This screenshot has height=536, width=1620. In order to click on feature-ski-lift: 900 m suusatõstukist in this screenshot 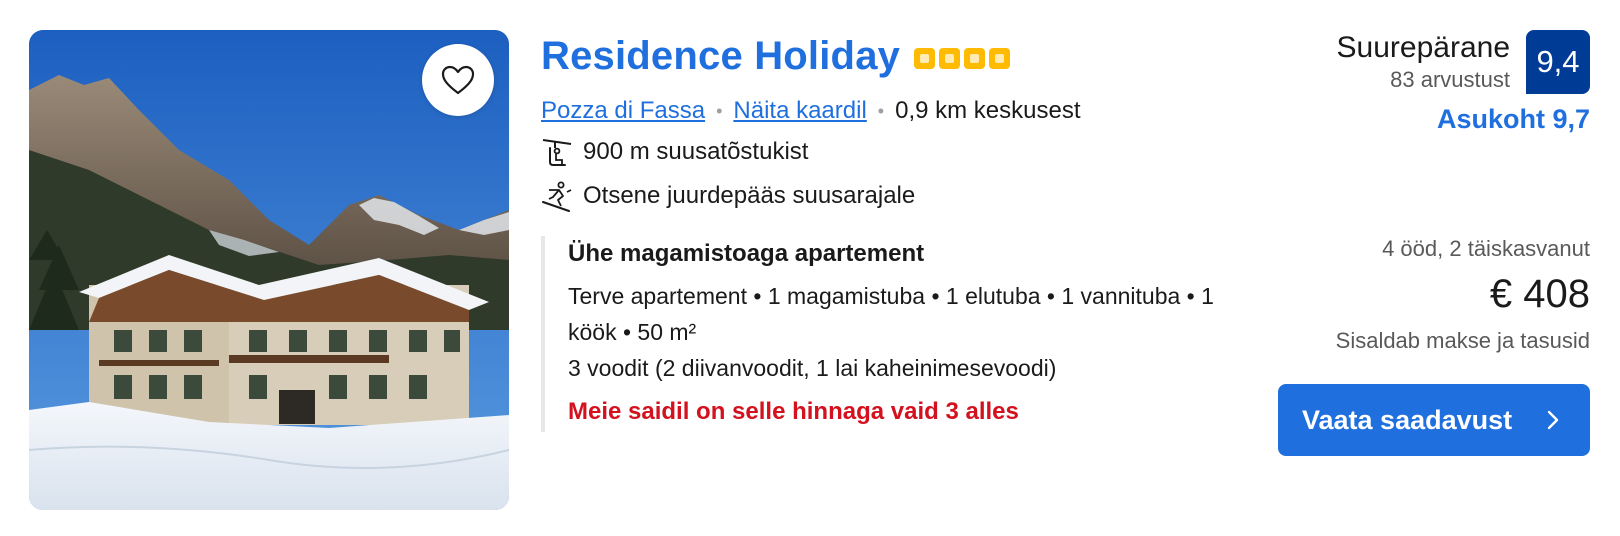, I will do `click(674, 152)`.